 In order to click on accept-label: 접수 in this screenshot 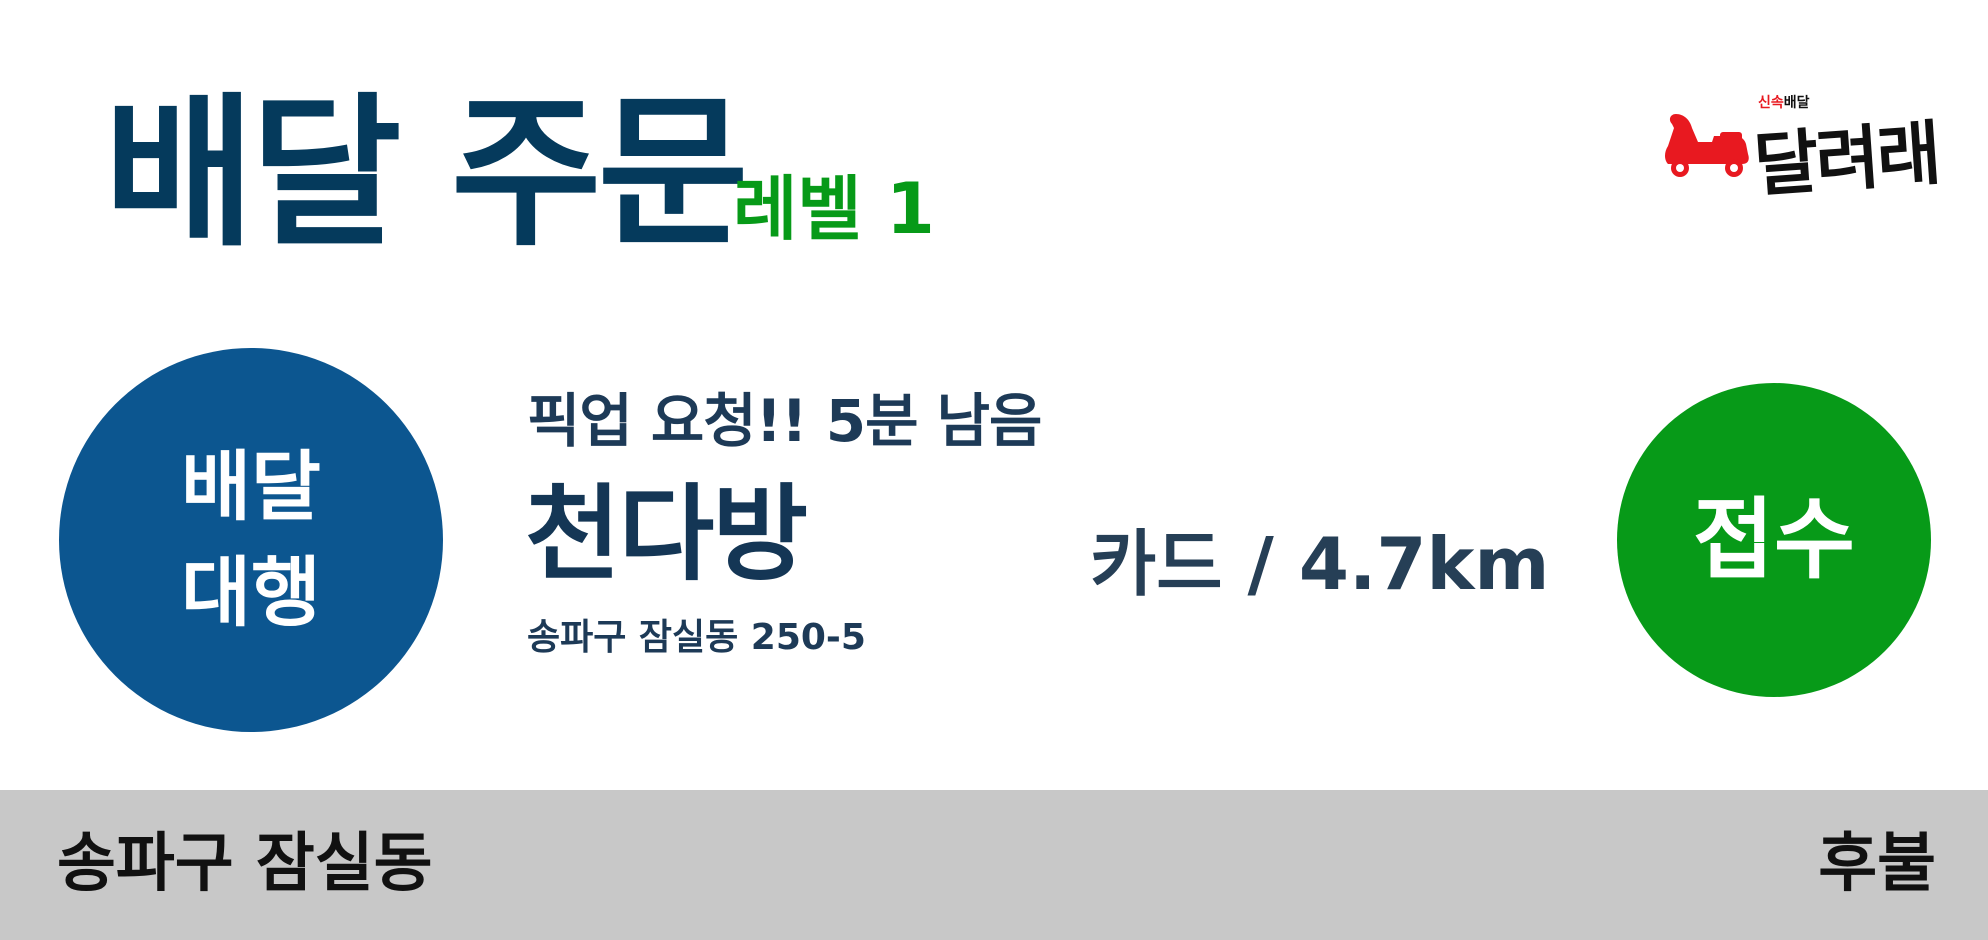, I will do `click(1774, 539)`.